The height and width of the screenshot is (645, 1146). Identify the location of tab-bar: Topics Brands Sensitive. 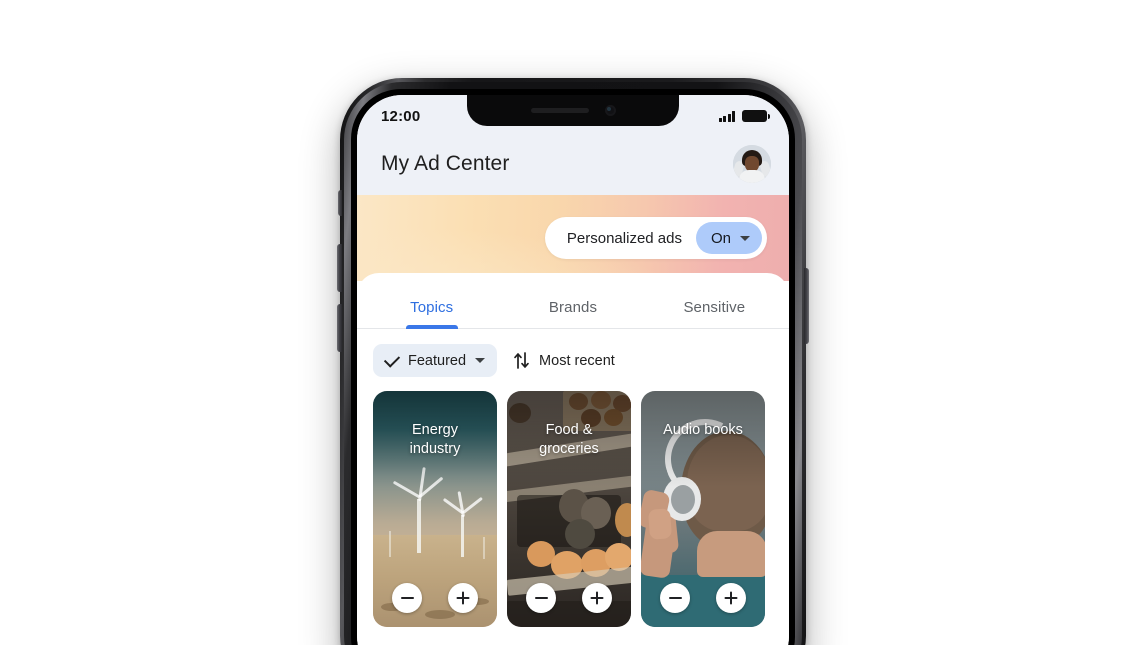
(573, 301).